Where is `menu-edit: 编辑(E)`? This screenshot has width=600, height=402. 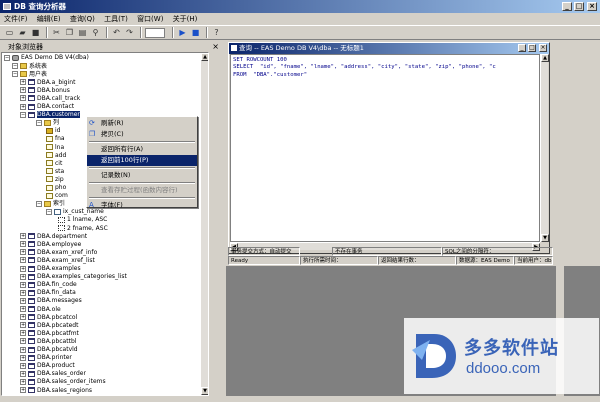
menu-edit: 编辑(E) is located at coordinates (49, 19).